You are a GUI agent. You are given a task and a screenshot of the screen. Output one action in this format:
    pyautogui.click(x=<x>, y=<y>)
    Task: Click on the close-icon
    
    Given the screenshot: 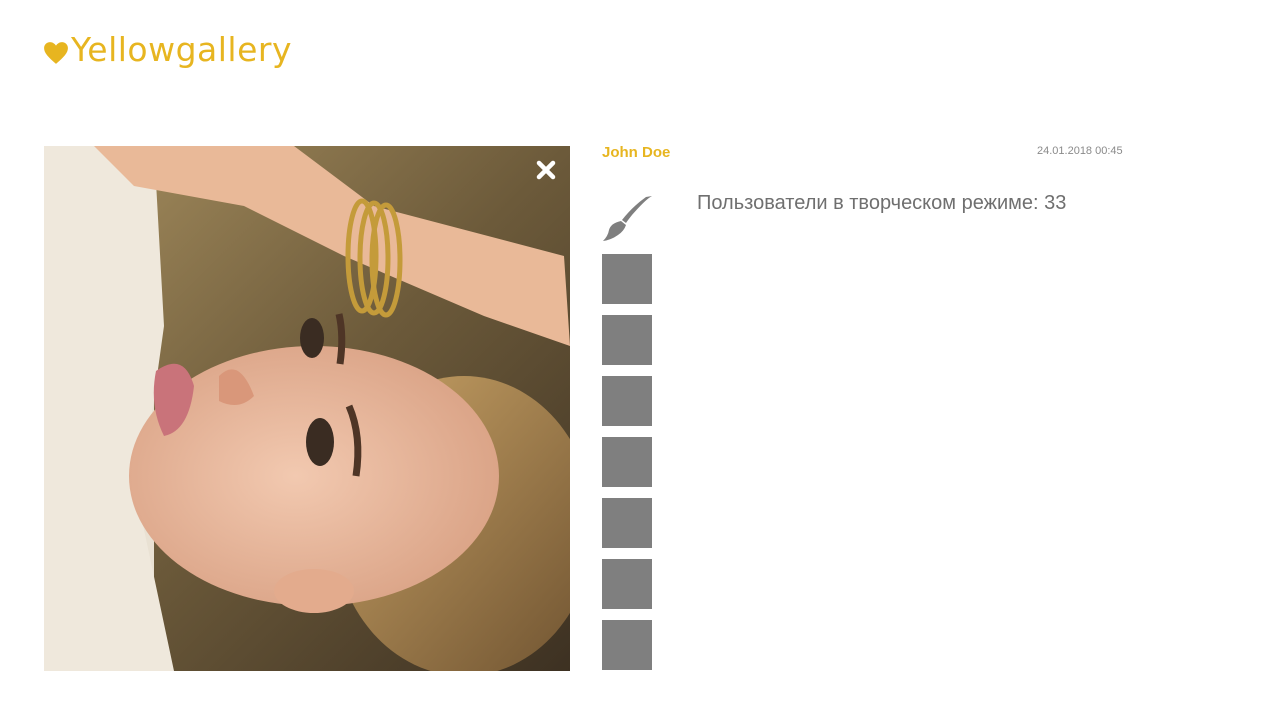 What is the action you would take?
    pyautogui.click(x=546, y=170)
    